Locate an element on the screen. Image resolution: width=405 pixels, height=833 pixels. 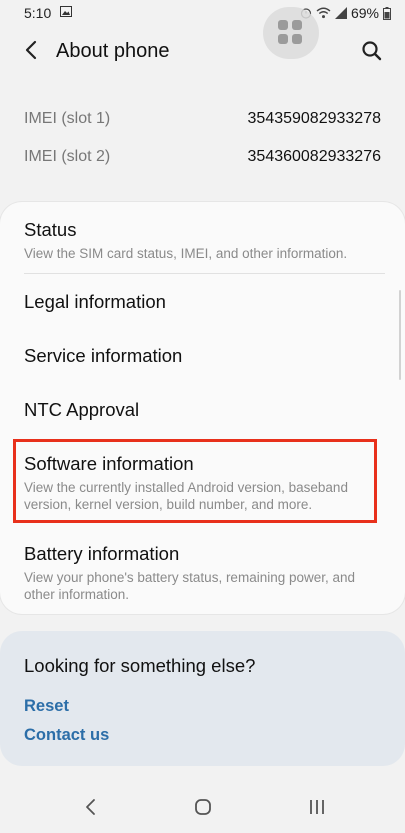
menu-item-service-information: Service information is located at coordinates (202, 356).